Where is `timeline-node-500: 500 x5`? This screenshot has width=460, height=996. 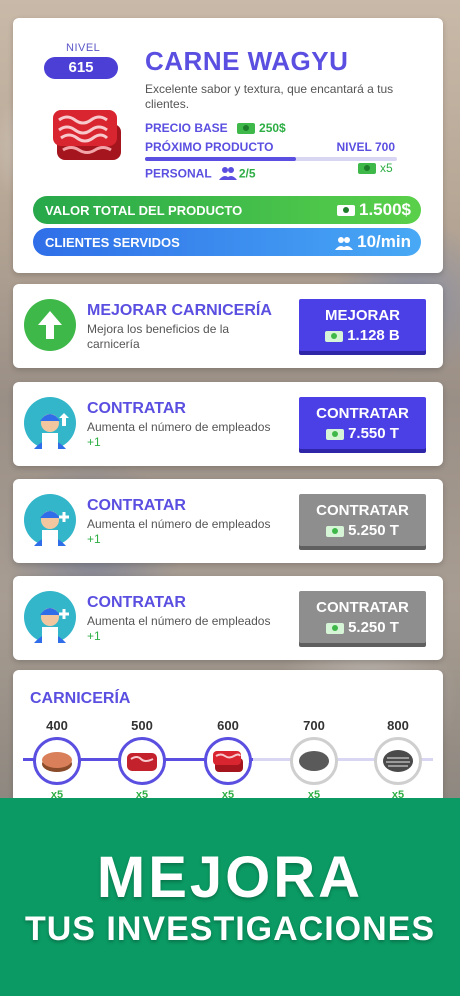
timeline-node-500: 500 x5 is located at coordinates (142, 759).